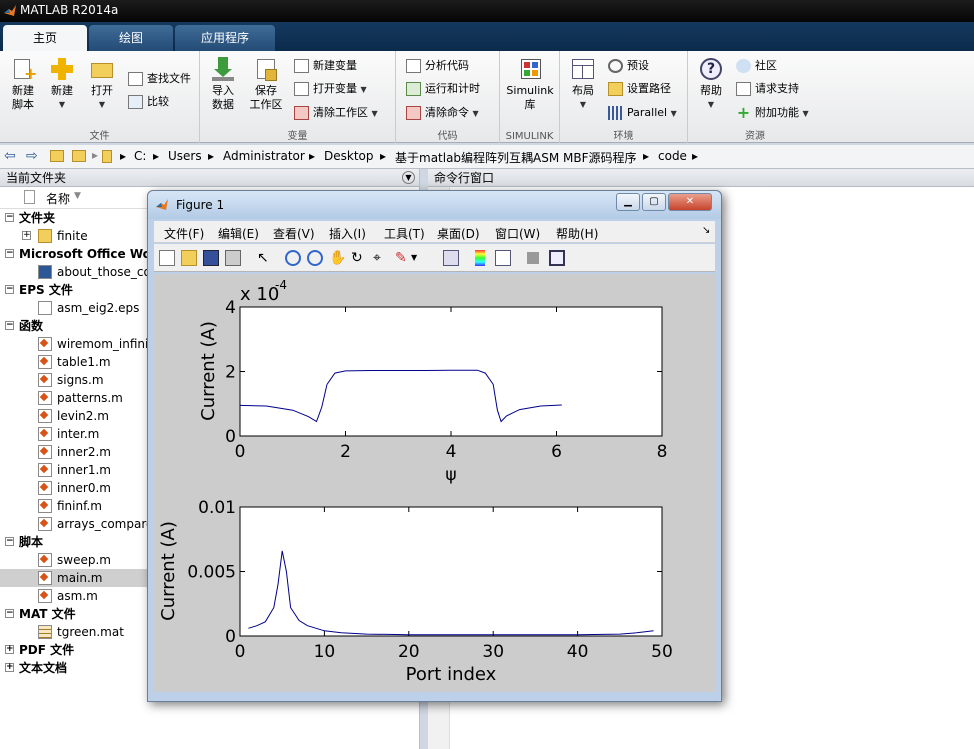 Image resolution: width=974 pixels, height=749 pixels. Describe the element at coordinates (480, 258) in the screenshot. I see `colorbar-icon` at that location.